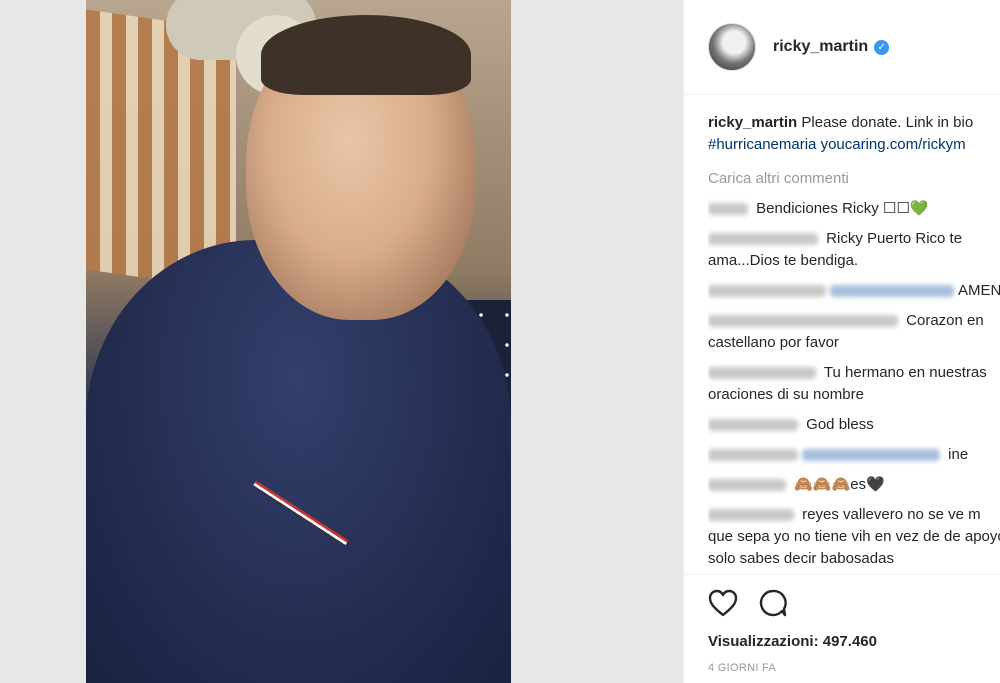 This screenshot has width=1000, height=683. I want to click on comment-item: God bless, so click(854, 425).